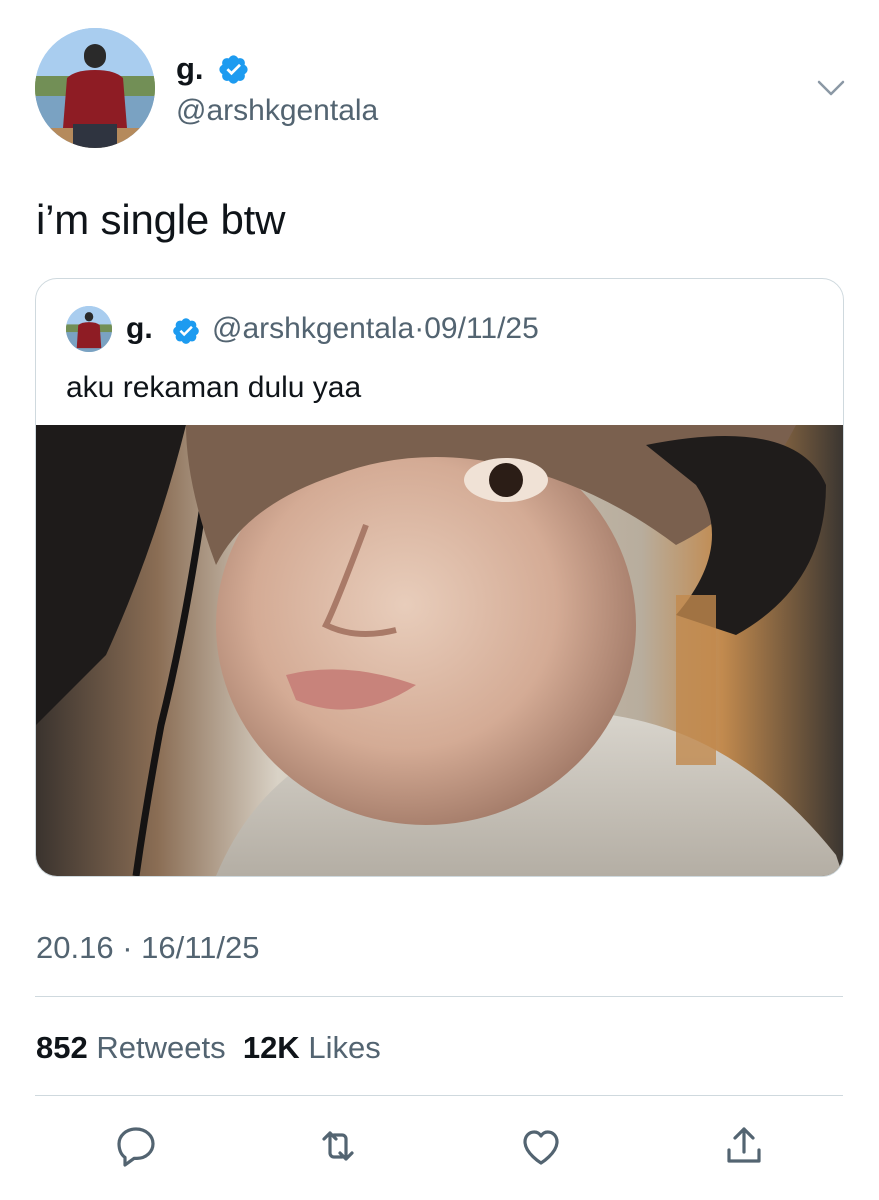 Image resolution: width=879 pixels, height=1200 pixels. What do you see at coordinates (161, 219) in the screenshot?
I see `tweet-text: i’m single btw` at bounding box center [161, 219].